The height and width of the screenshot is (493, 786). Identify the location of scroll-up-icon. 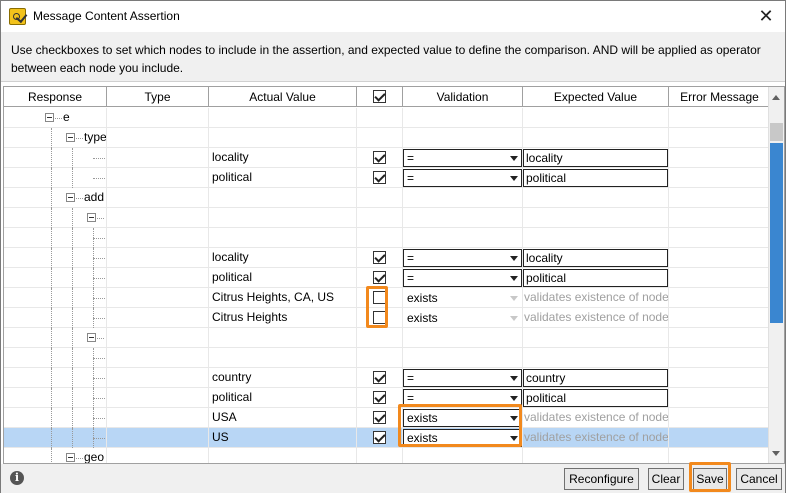
(776, 97).